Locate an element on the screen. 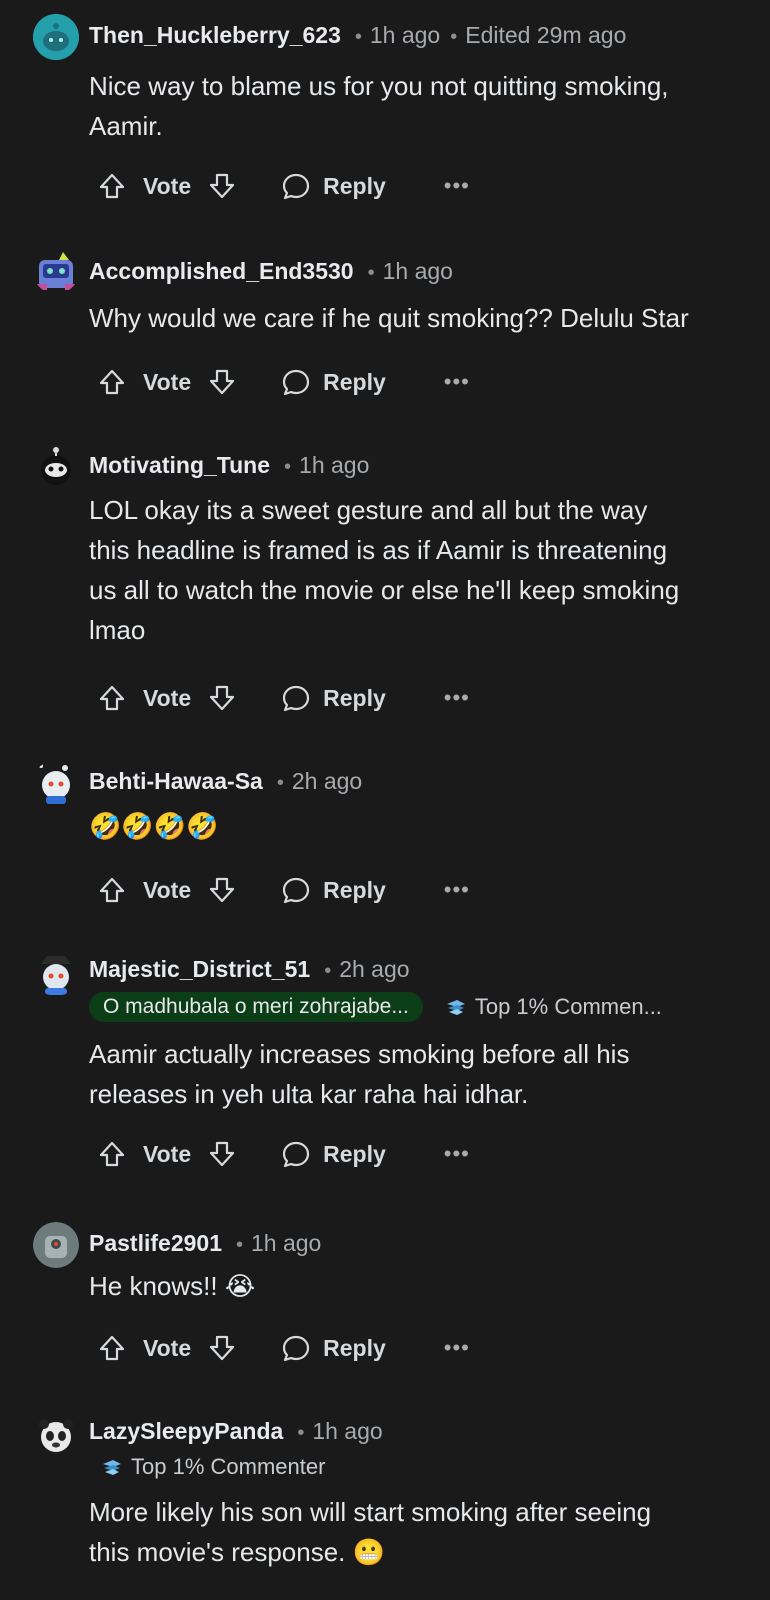  snoo-blue-avatar-icon is located at coordinates (54, 784).